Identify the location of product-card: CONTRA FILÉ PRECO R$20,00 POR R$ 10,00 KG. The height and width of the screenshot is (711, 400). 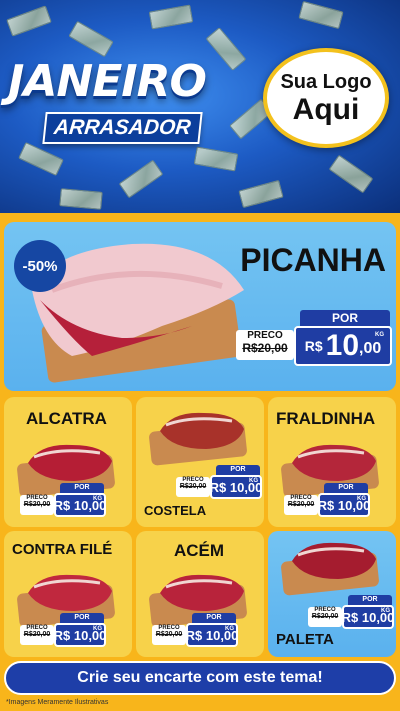
(68, 594).